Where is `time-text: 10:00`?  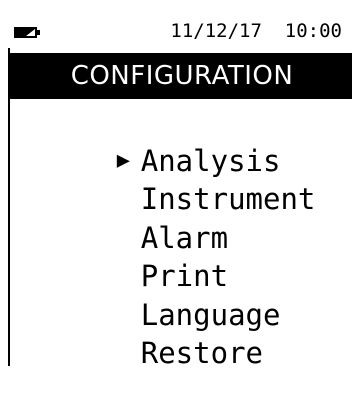
time-text: 10:00 is located at coordinates (313, 31).